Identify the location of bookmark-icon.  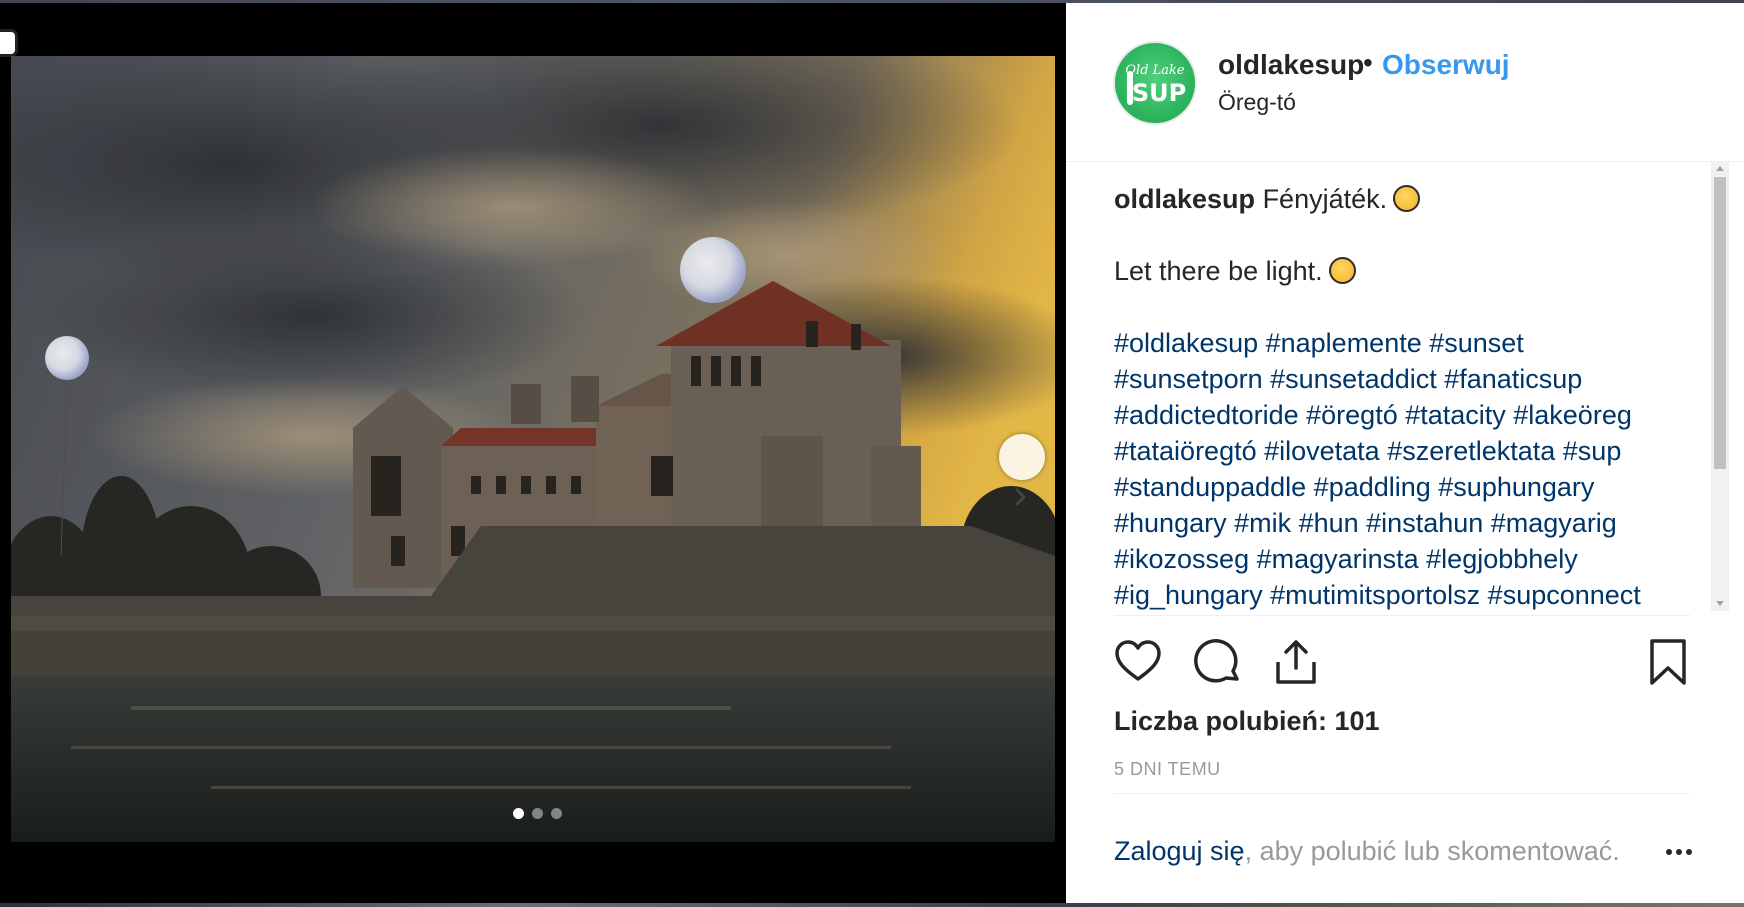
(1668, 662).